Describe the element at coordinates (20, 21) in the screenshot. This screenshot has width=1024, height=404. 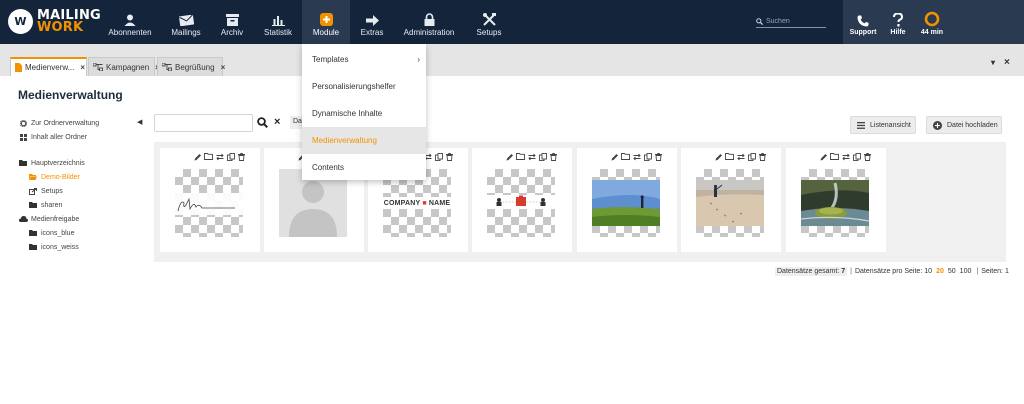
I see `brand-logo-mark: W` at that location.